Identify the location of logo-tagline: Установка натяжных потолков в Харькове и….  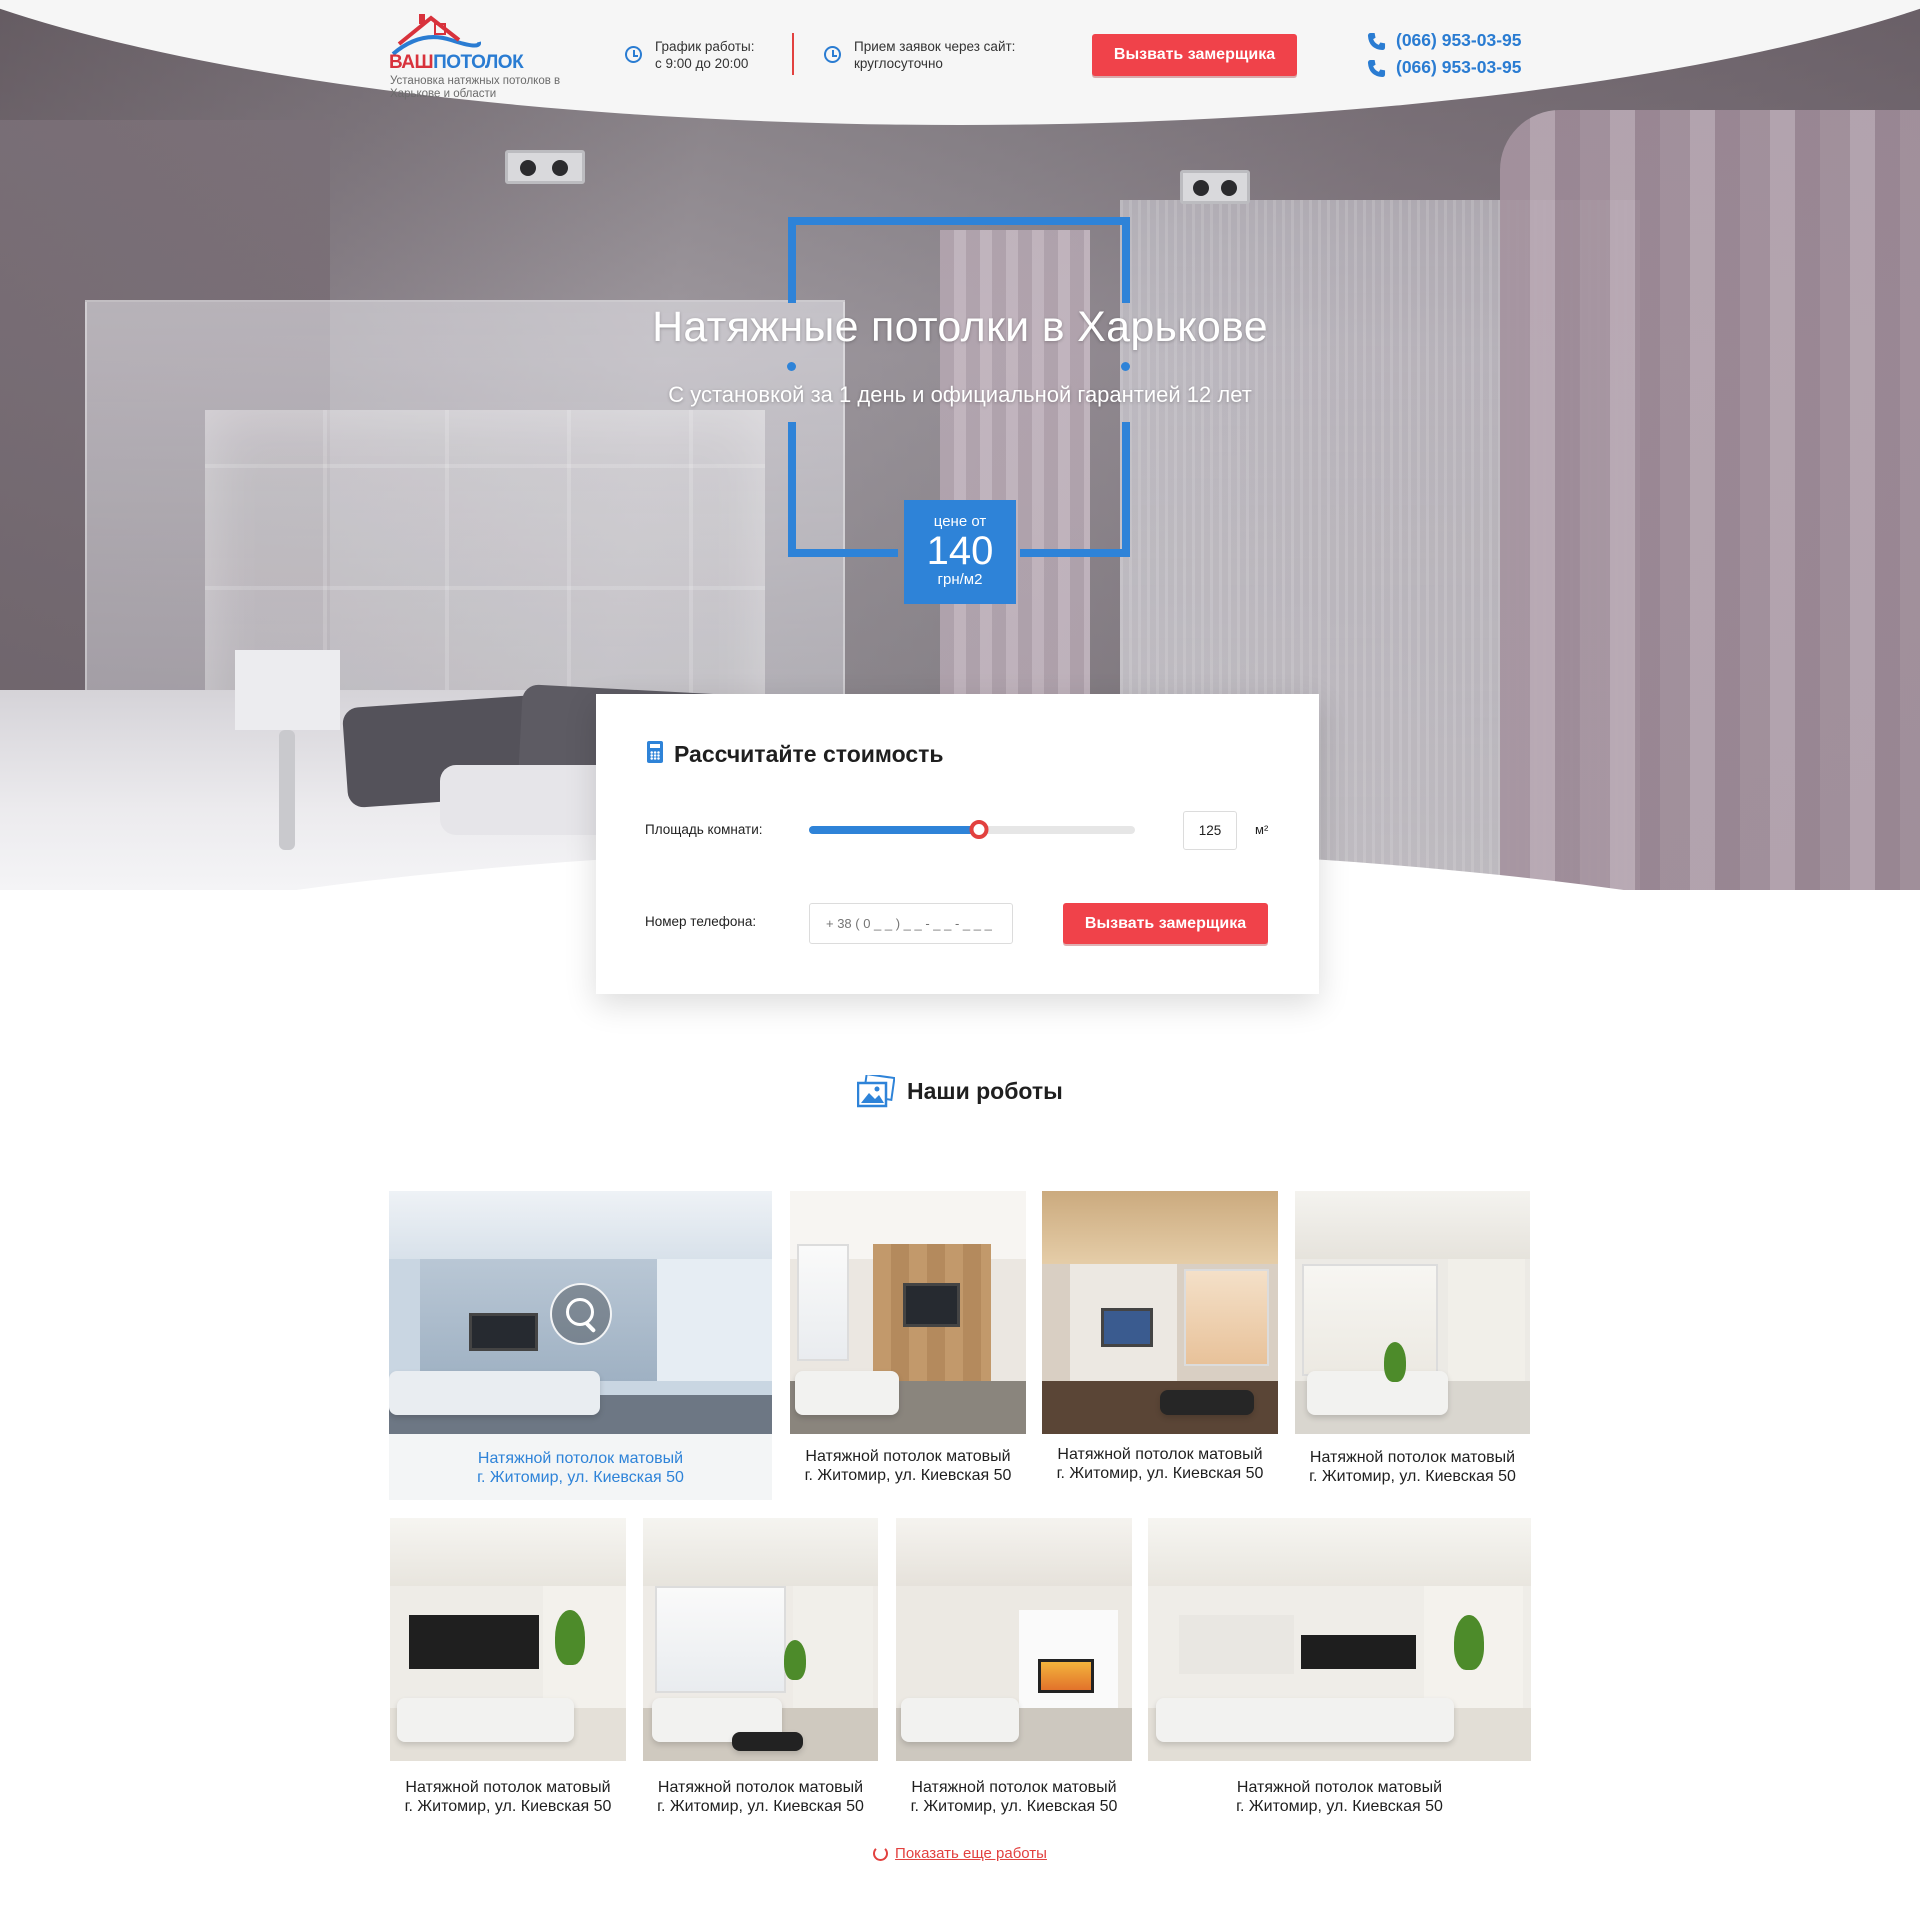
(475, 87).